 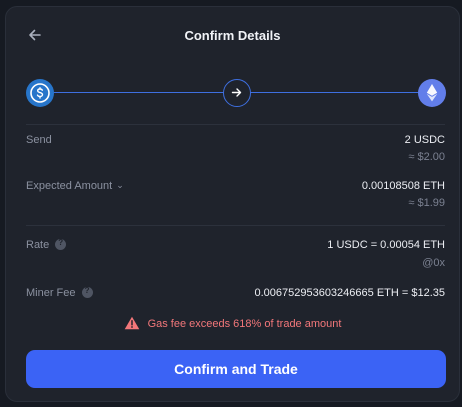 I want to click on expected-usd-value: ≈ $1.99, so click(x=426, y=203).